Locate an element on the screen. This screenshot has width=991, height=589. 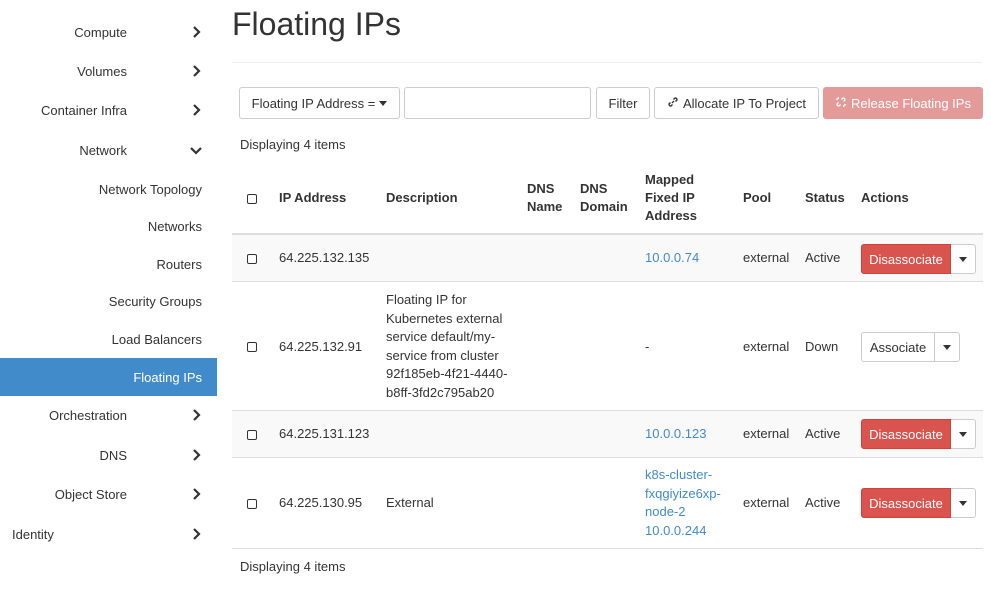
column-header-mapped-line1: Mapped is located at coordinates (670, 179).